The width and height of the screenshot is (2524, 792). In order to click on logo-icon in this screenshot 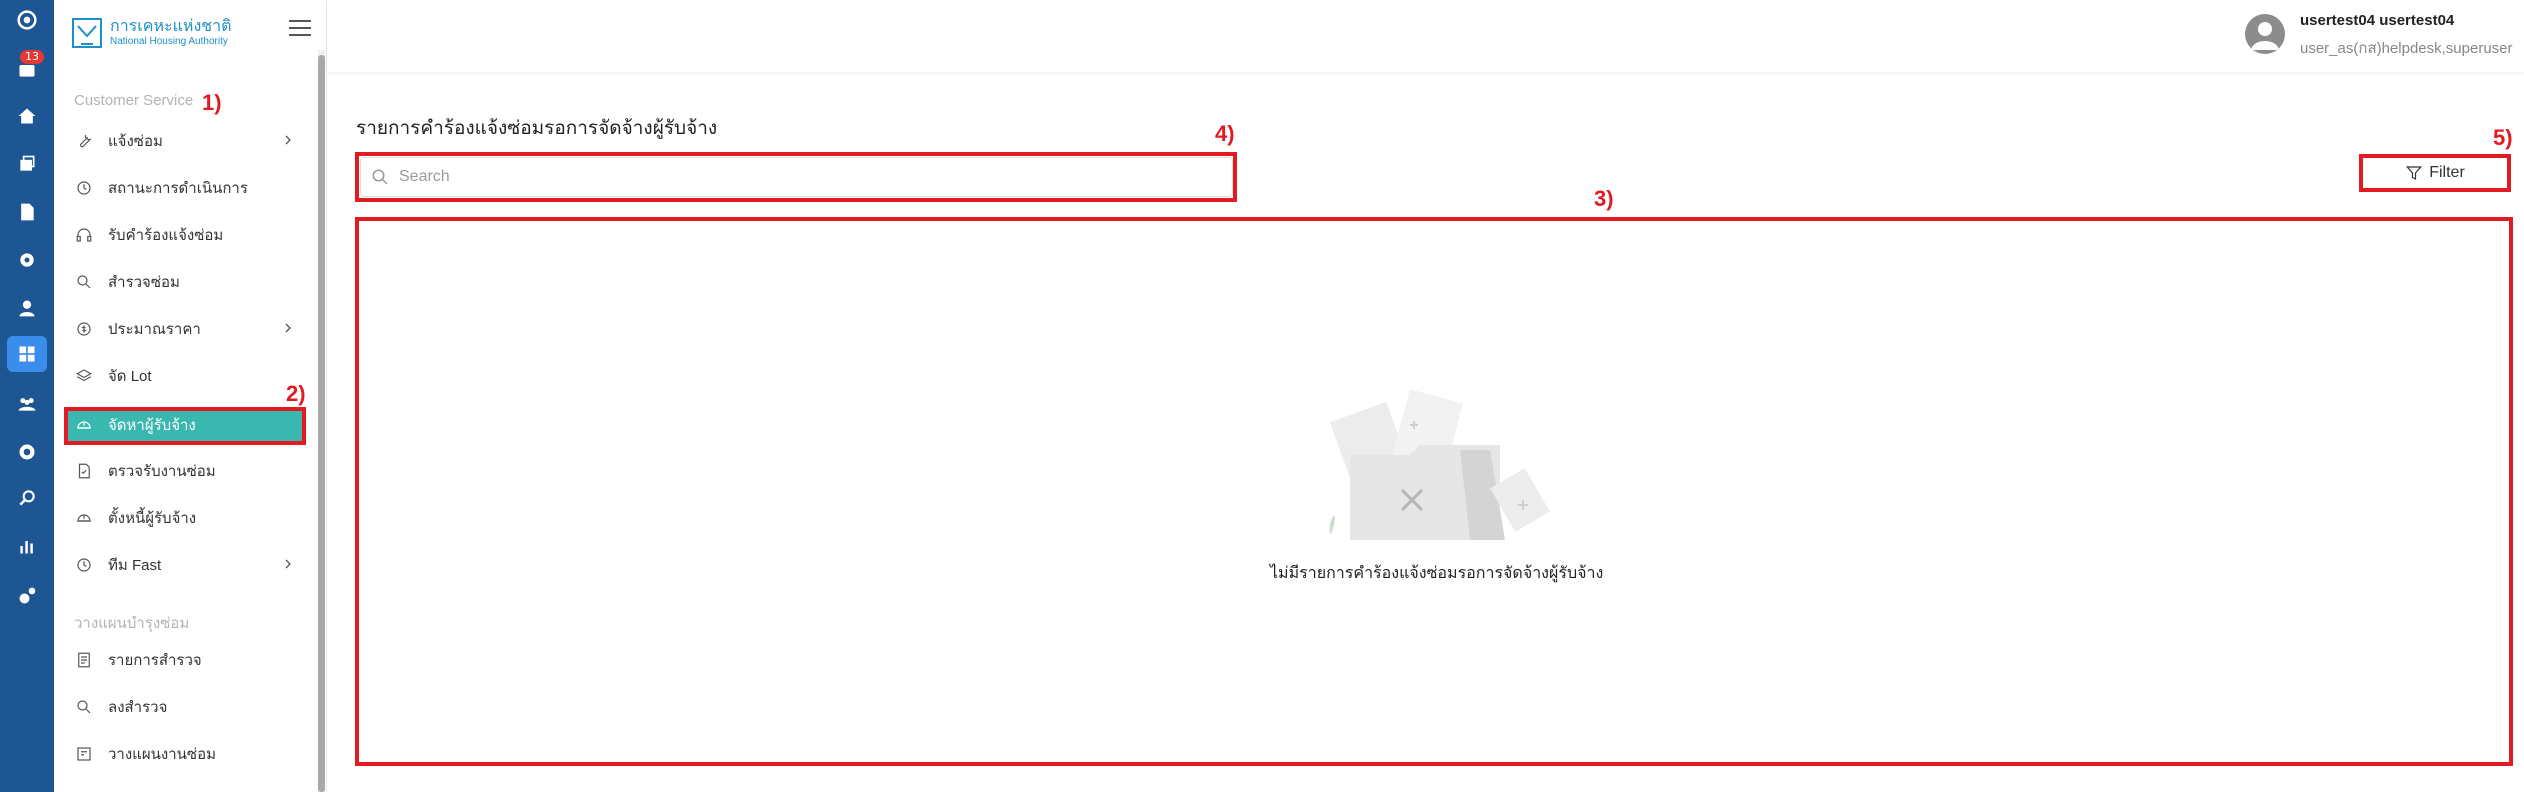, I will do `click(27, 20)`.